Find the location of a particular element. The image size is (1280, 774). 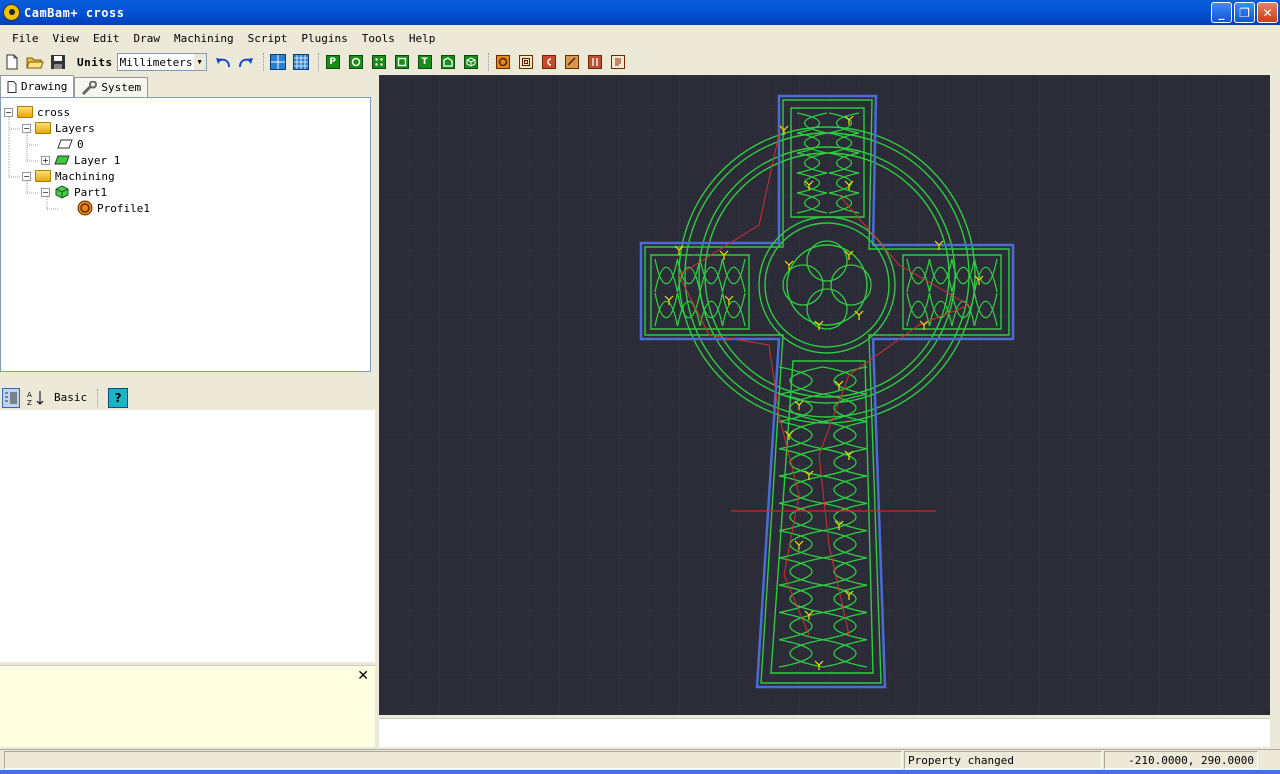

close-icon: ✕ is located at coordinates (363, 676).